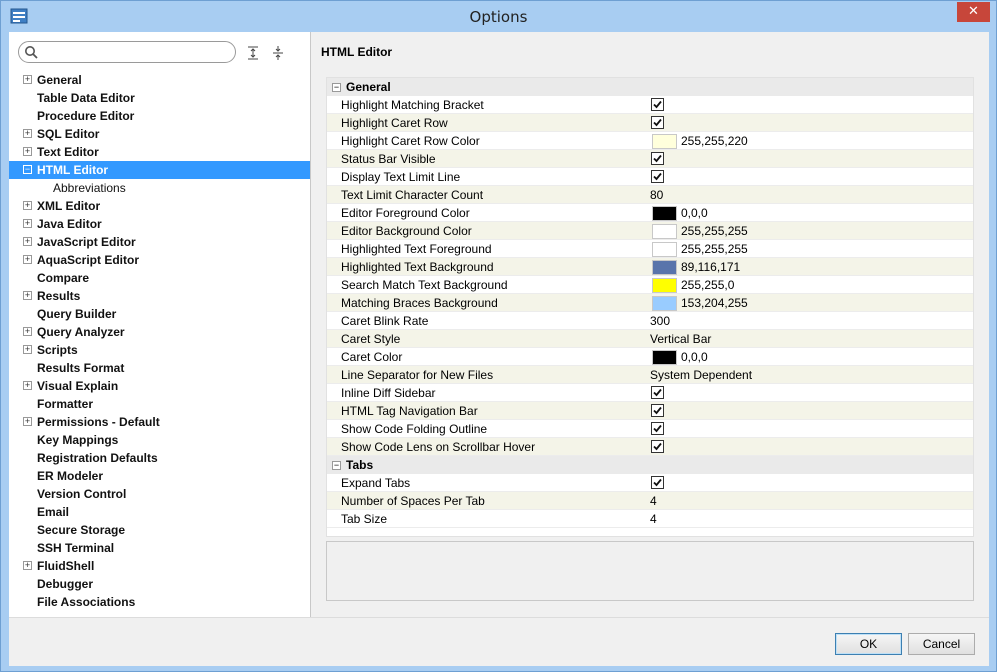  I want to click on sidebar-item-secure-storage: Secure Storage, so click(159, 530).